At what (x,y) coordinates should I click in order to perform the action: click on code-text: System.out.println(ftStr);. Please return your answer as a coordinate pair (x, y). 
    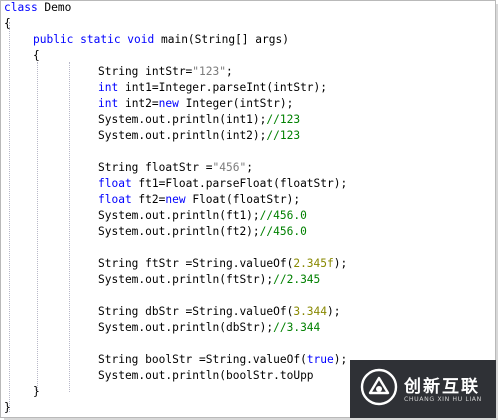
    Looking at the image, I should click on (186, 279).